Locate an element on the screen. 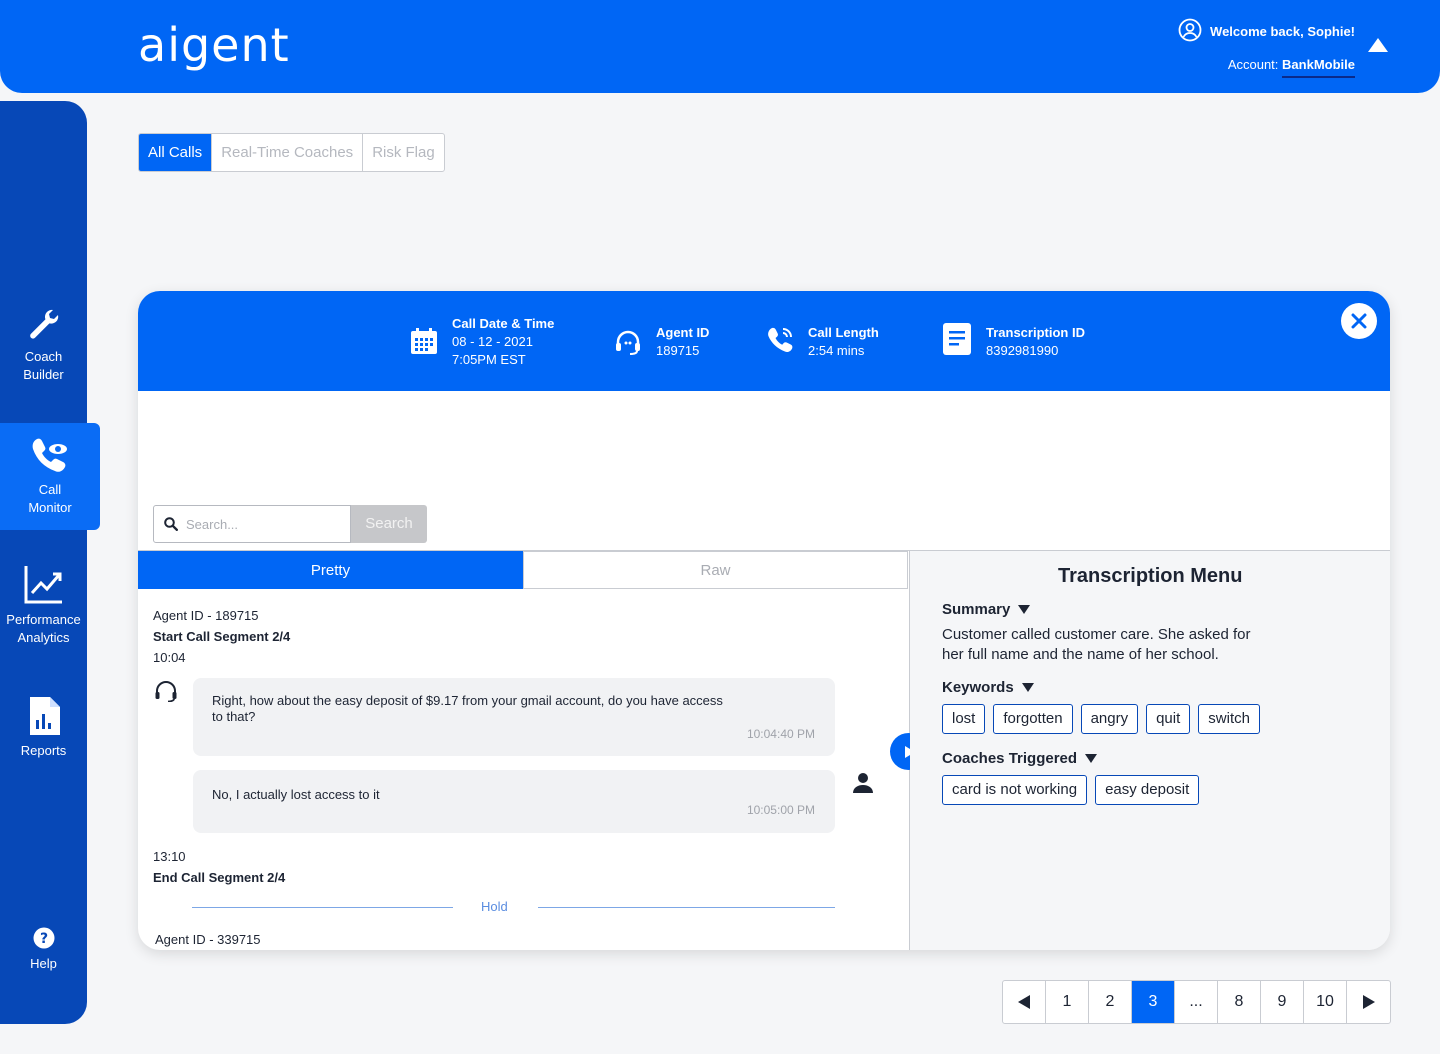 Image resolution: width=1440 pixels, height=1054 pixels. close-icon is located at coordinates (1359, 321).